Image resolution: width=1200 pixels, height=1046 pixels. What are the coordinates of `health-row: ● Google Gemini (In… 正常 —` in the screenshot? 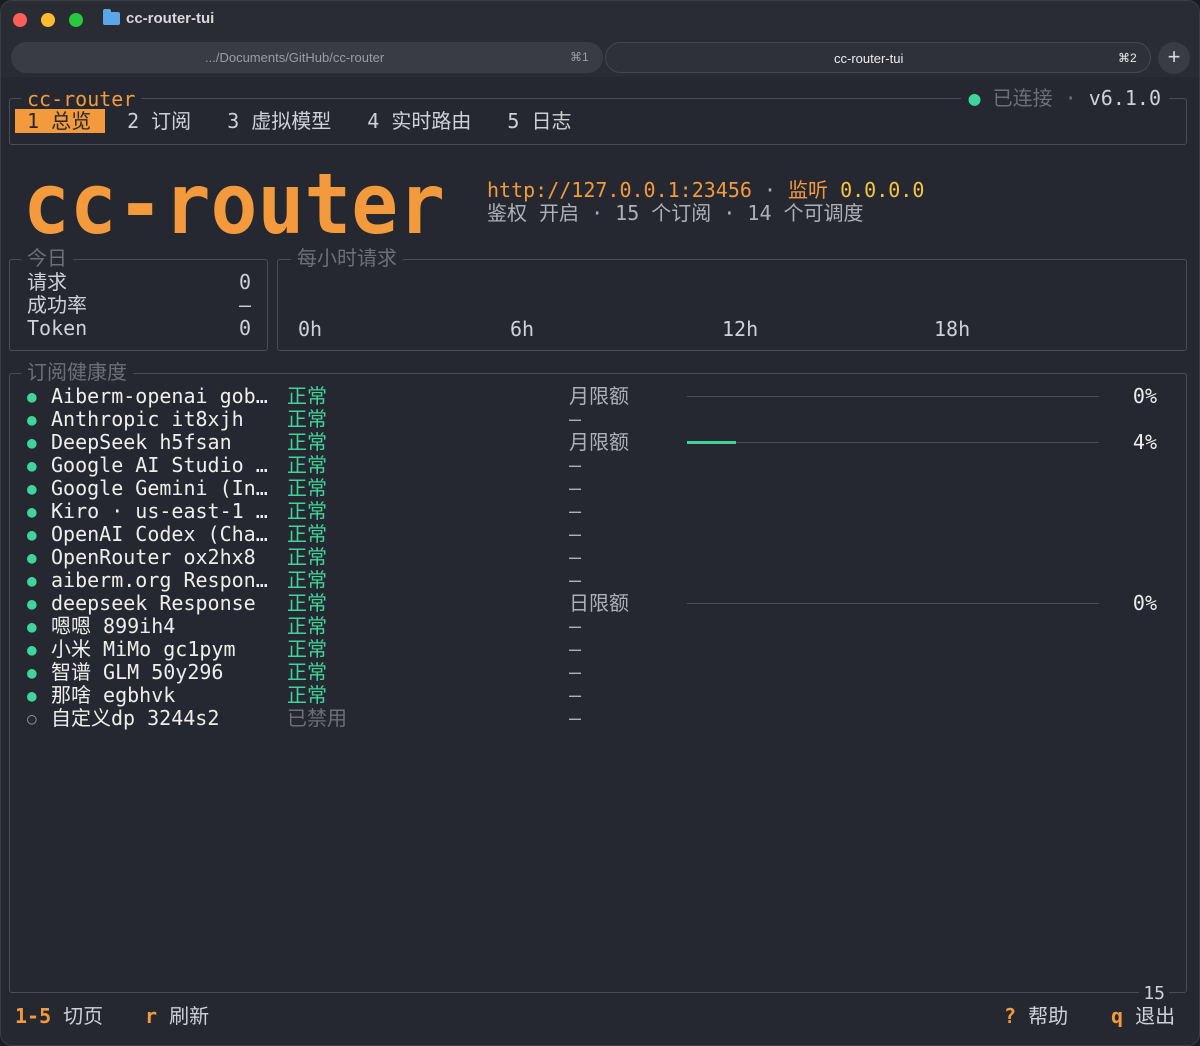 It's located at (602, 488).